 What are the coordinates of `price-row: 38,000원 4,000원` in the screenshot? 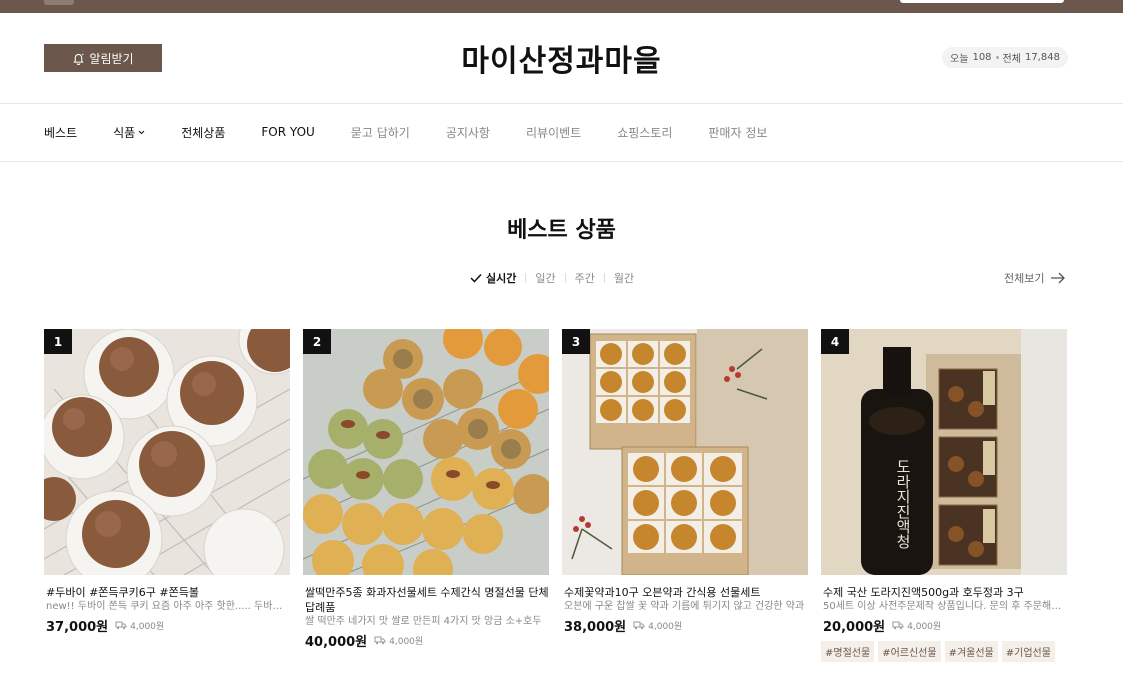 It's located at (685, 625).